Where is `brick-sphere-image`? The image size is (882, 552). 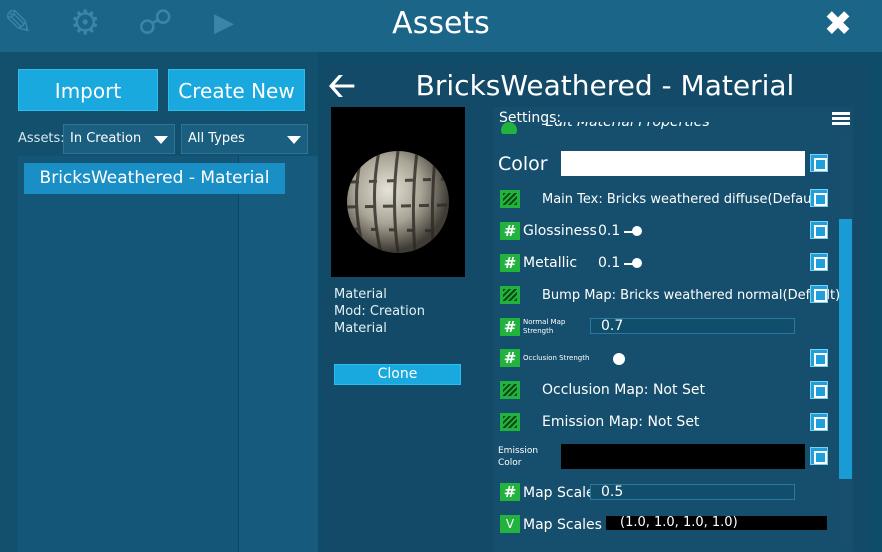
brick-sphere-image is located at coordinates (398, 202).